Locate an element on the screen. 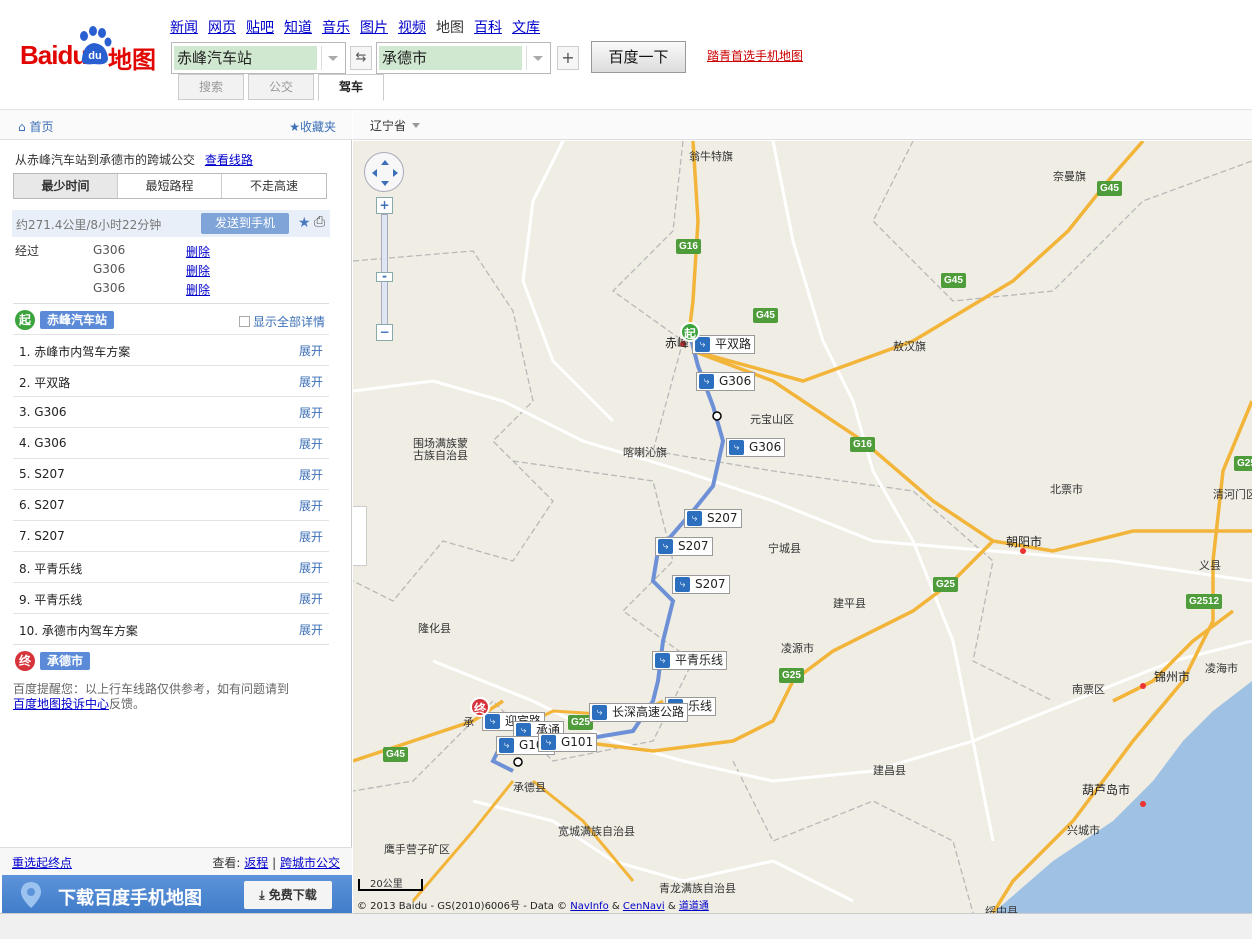 The height and width of the screenshot is (939, 1252). tab-shortest: 最短路程 is located at coordinates (170, 186).